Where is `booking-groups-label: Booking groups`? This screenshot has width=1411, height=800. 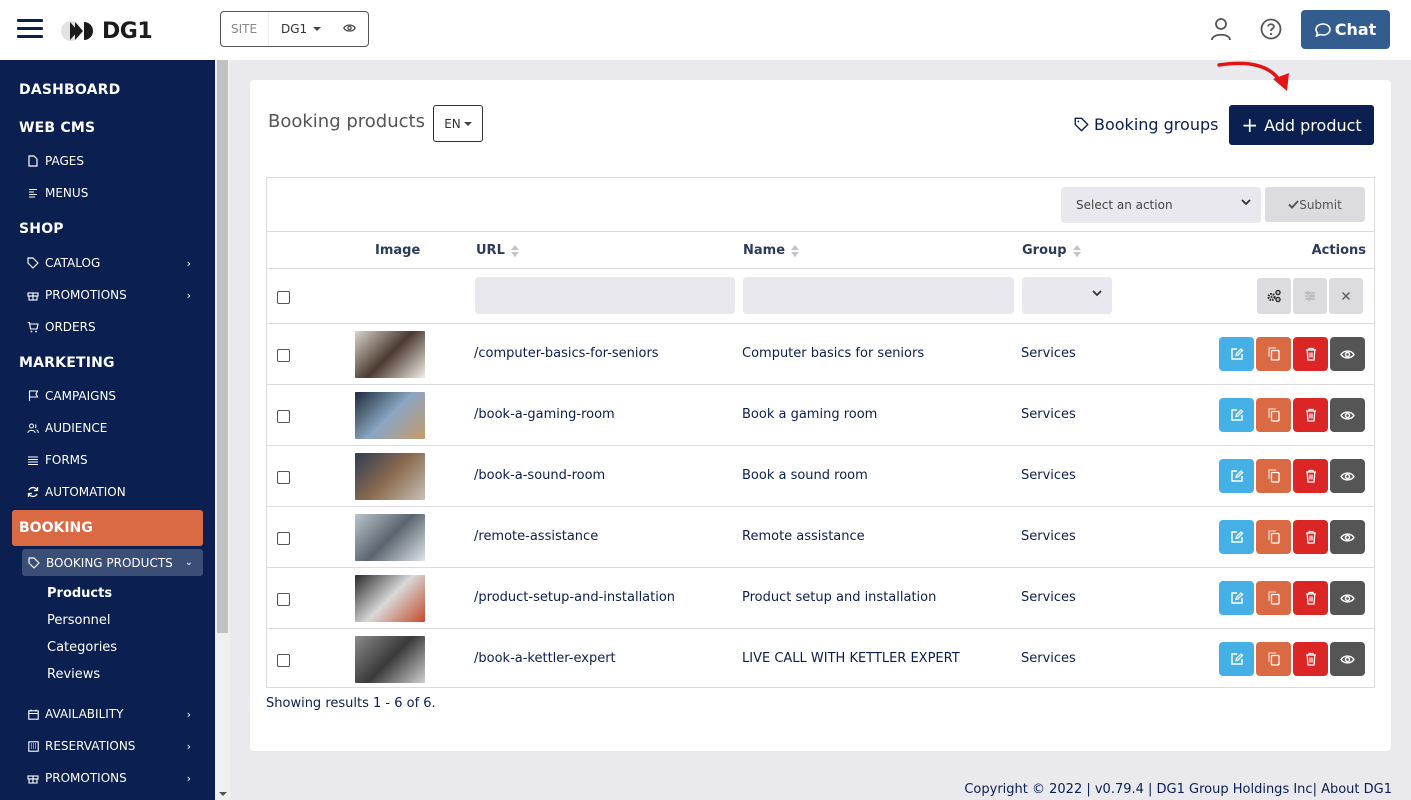
booking-groups-label: Booking groups is located at coordinates (1156, 124).